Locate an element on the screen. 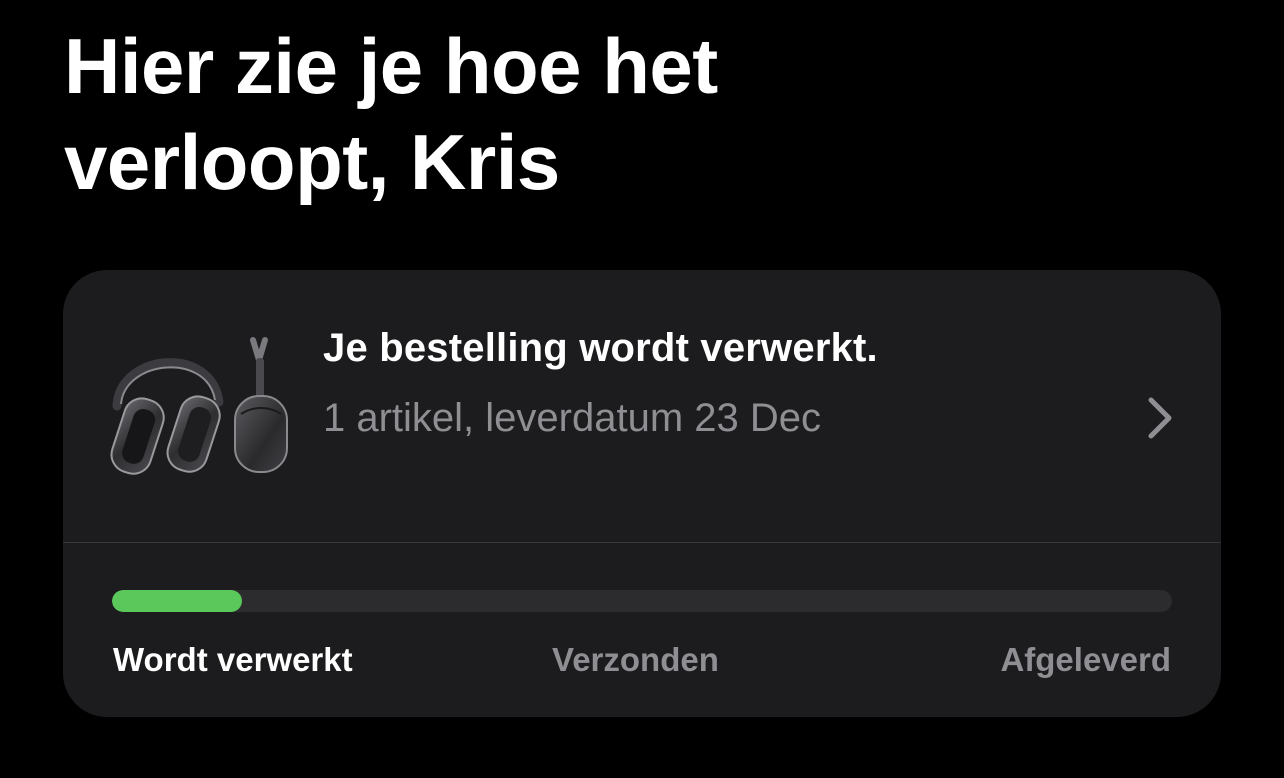  order-details-text: 1 artikel, leverdatum 23 Dec is located at coordinates (572, 418).